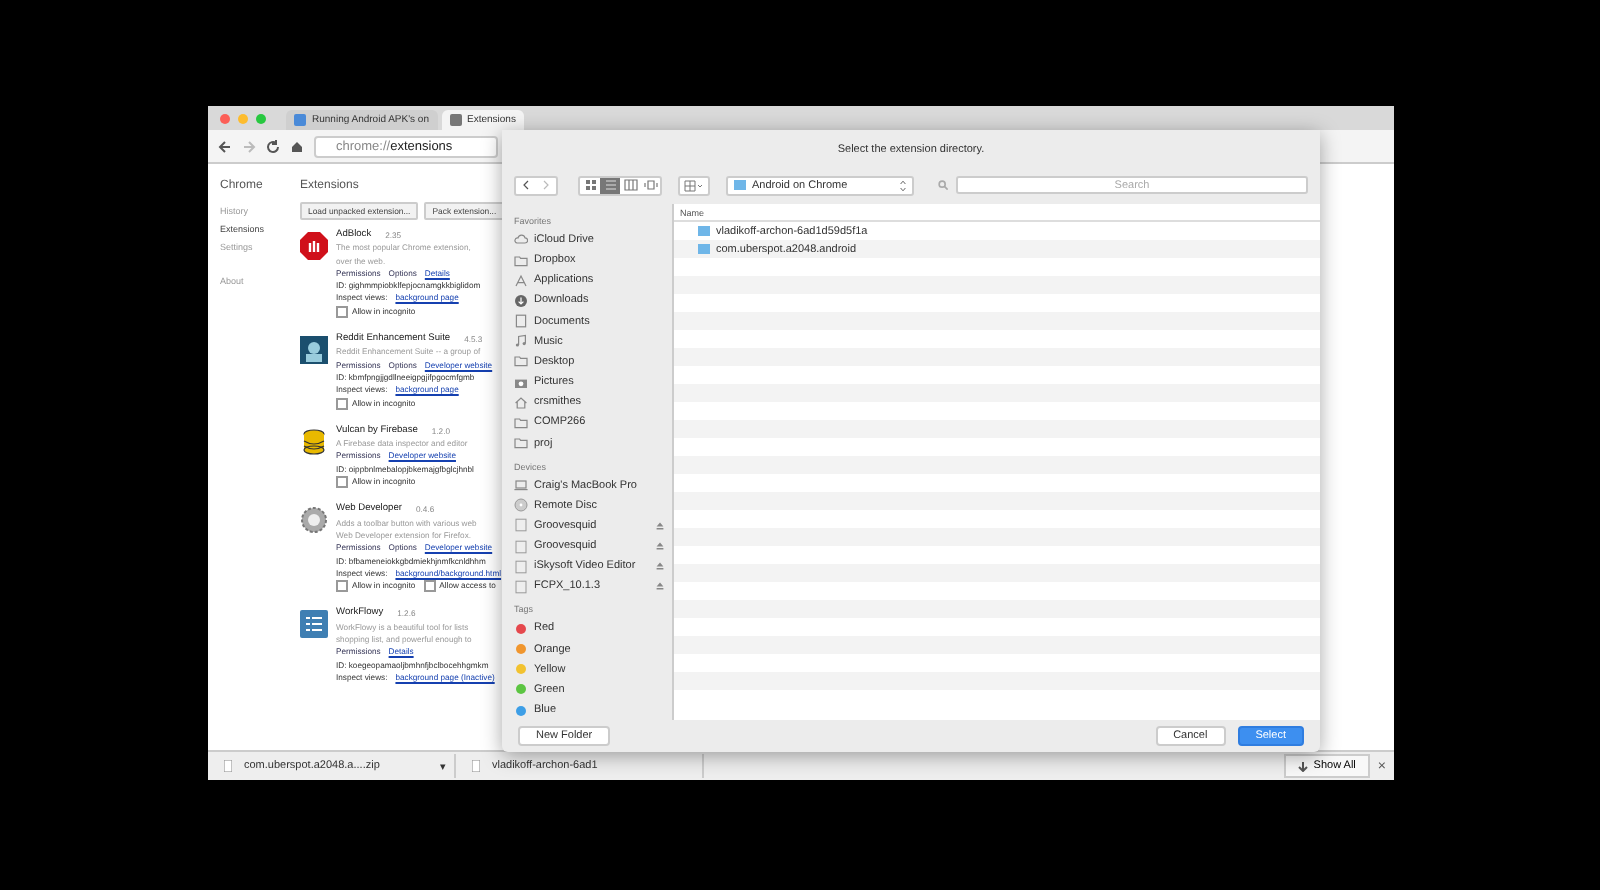  What do you see at coordinates (300, 120) in the screenshot?
I see `page-favicon-icon` at bounding box center [300, 120].